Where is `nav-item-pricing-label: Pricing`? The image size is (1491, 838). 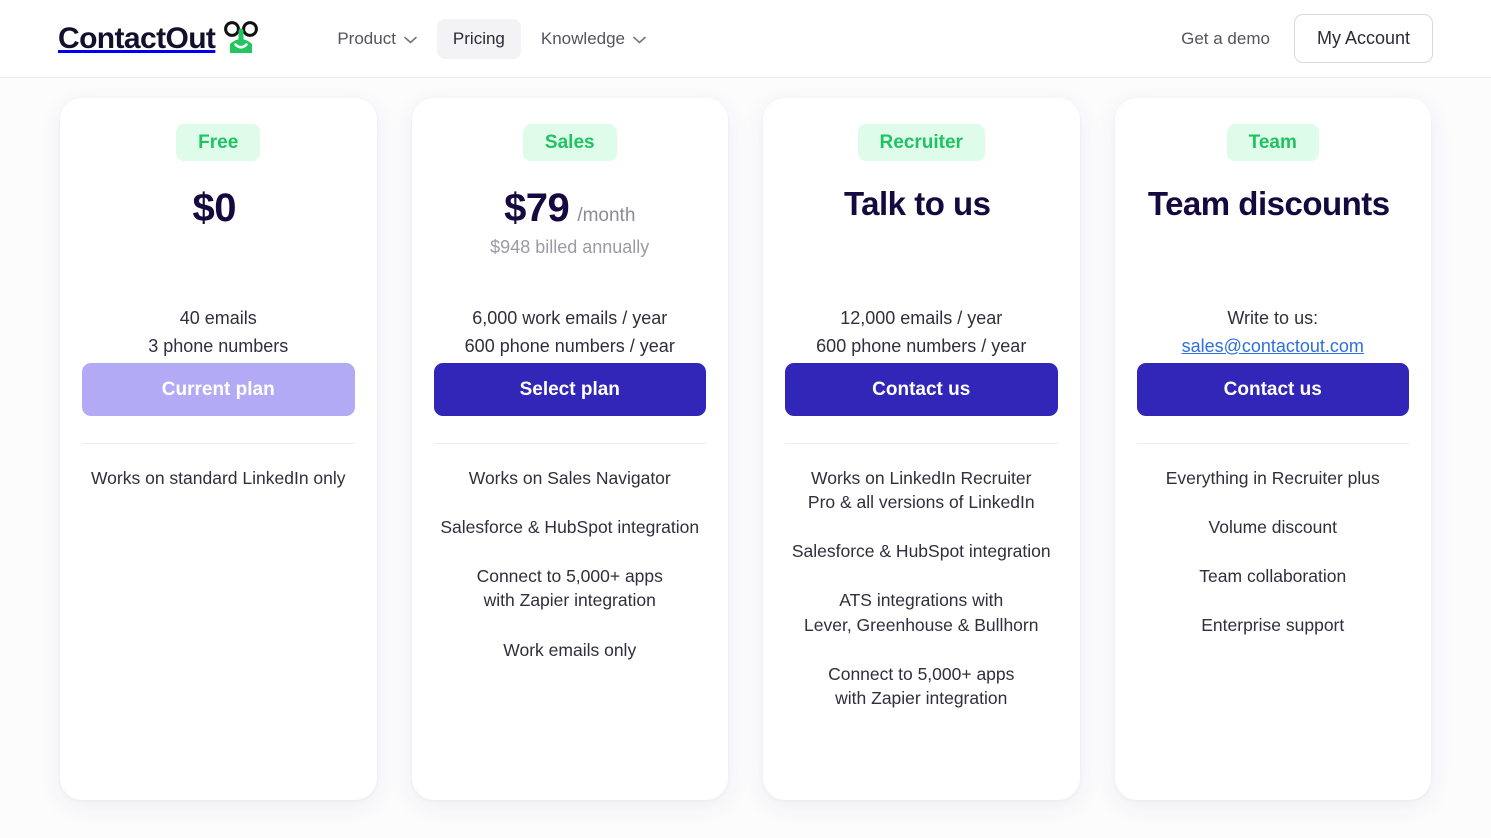 nav-item-pricing-label: Pricing is located at coordinates (478, 38).